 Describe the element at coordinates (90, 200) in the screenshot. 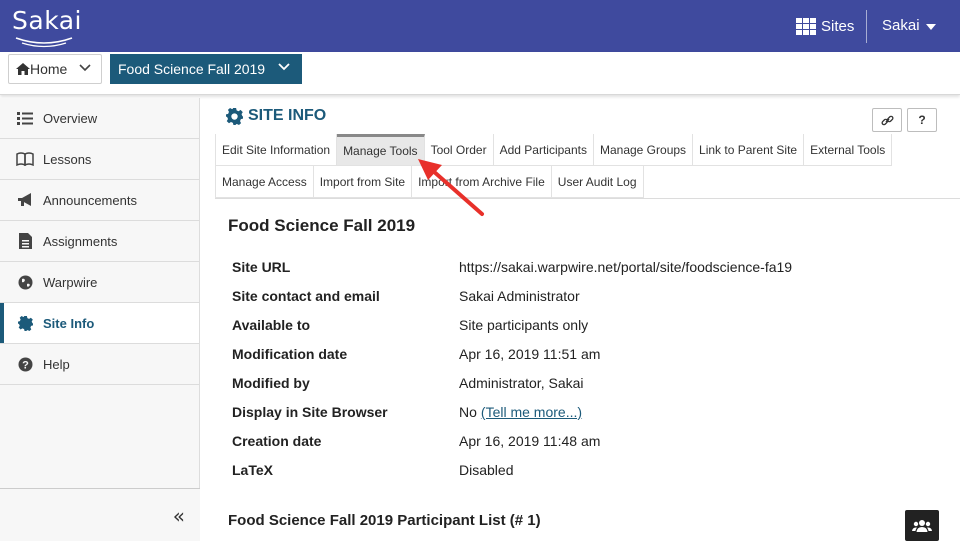

I see `sidebar-item-label: Announcements` at that location.